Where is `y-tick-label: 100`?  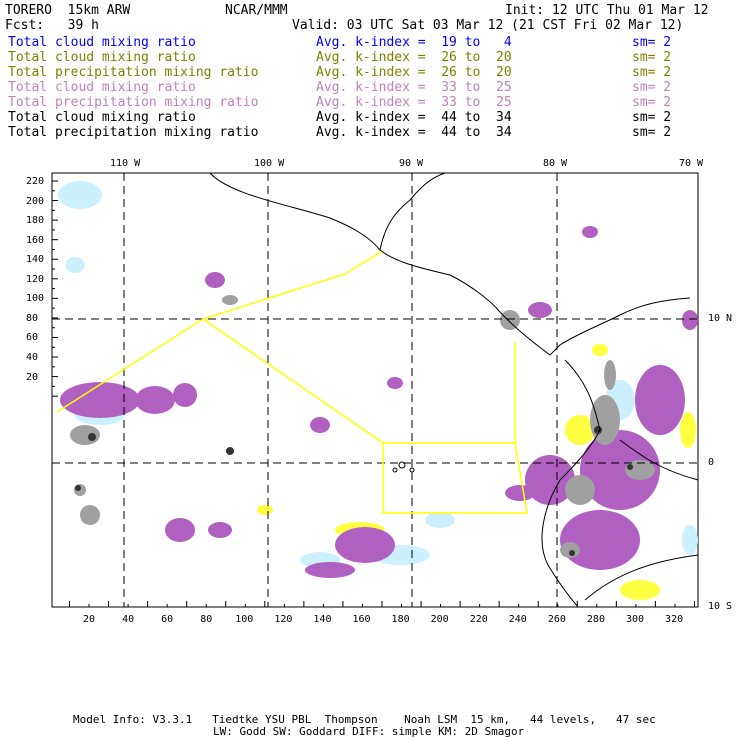 y-tick-label: 100 is located at coordinates (35, 299).